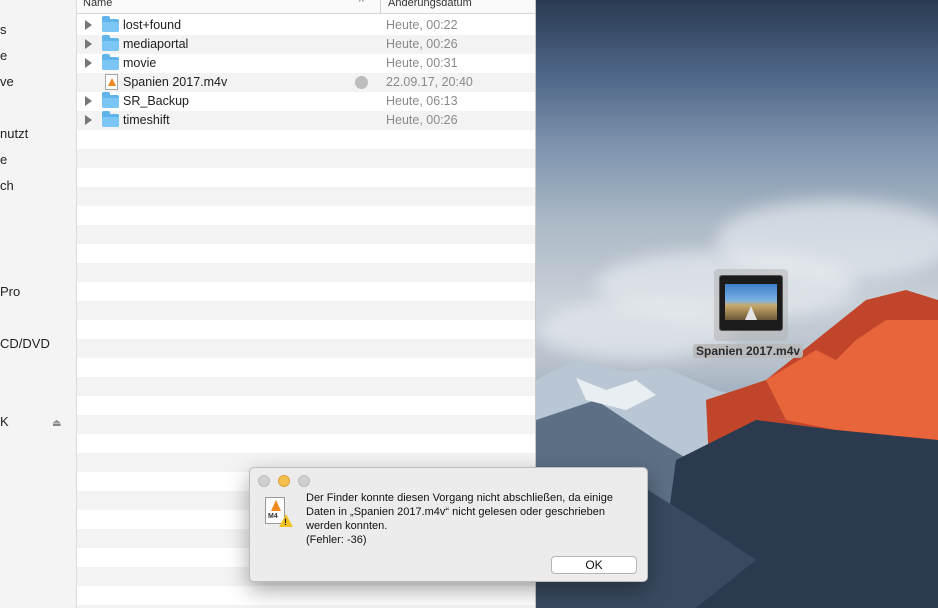 The height and width of the screenshot is (608, 938). What do you see at coordinates (306, 25) in the screenshot?
I see `list-item: lost+found Heute, 00:22` at bounding box center [306, 25].